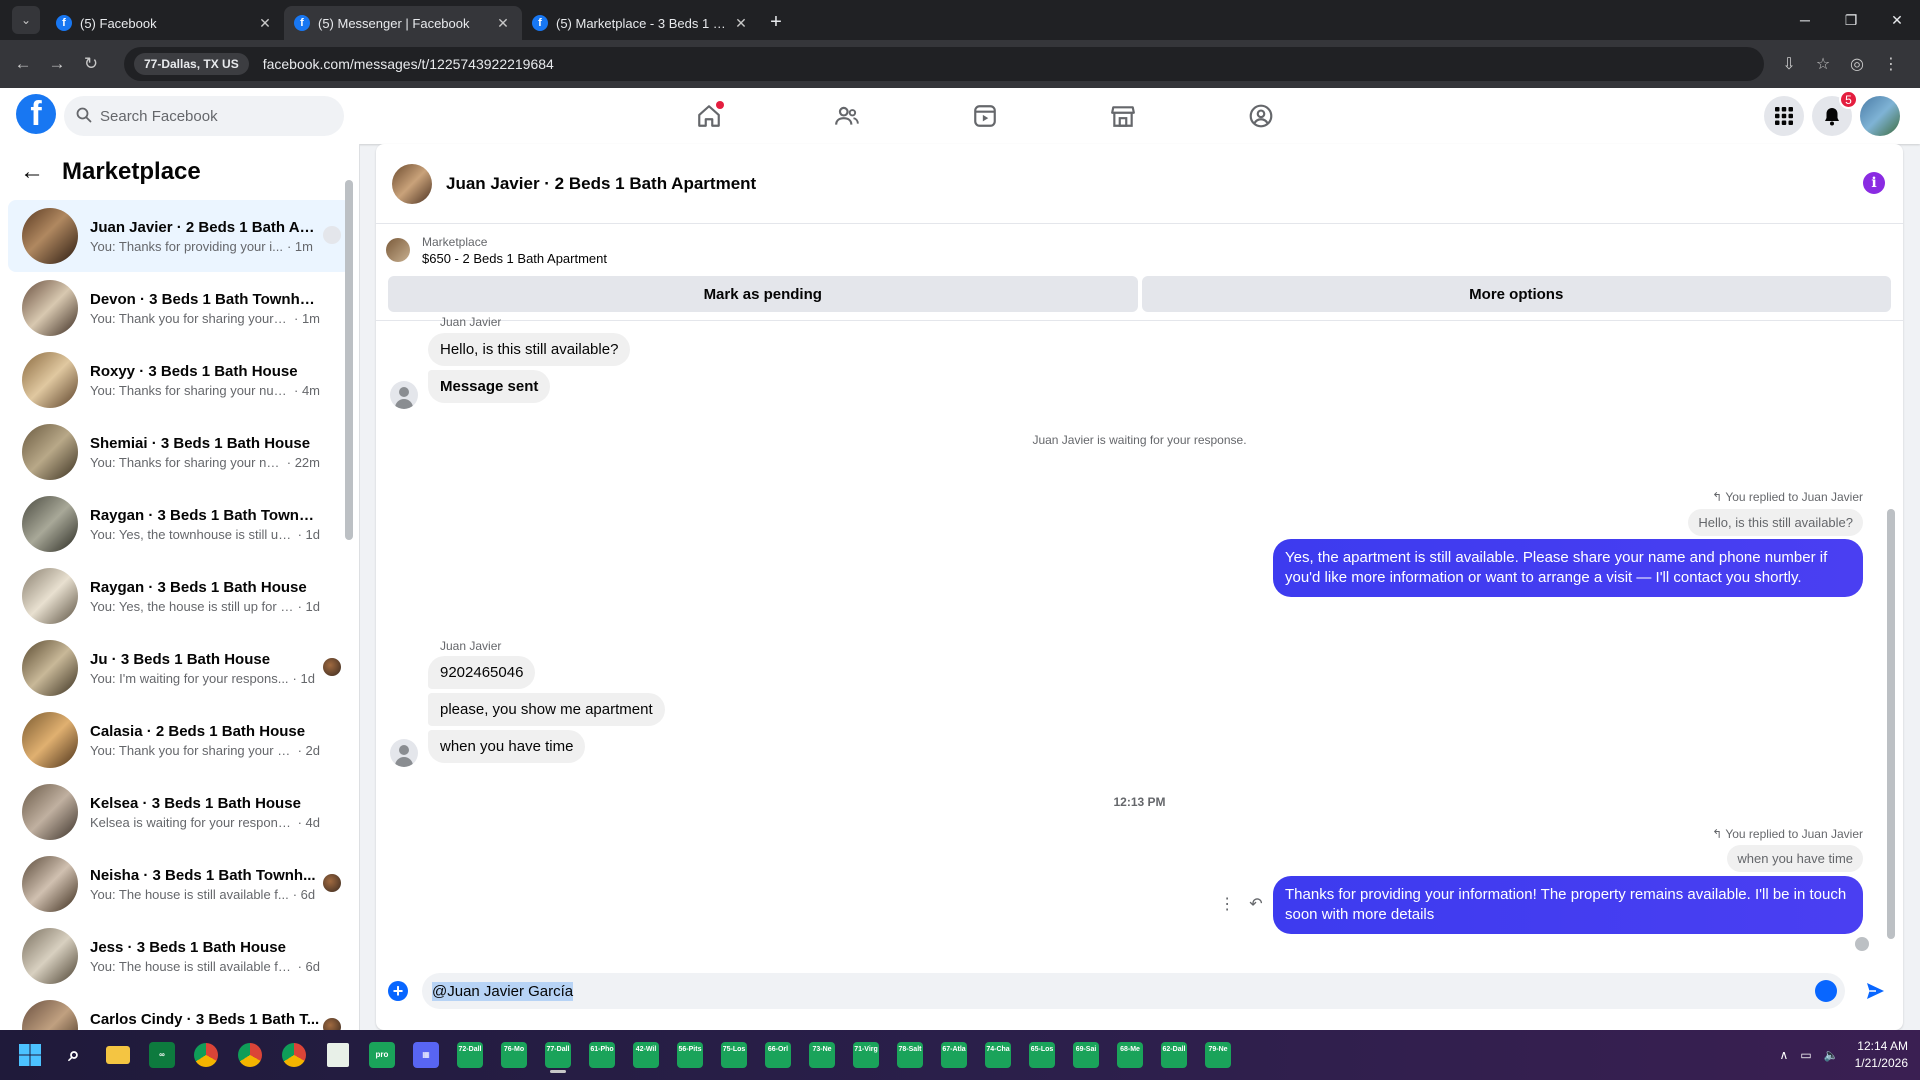 The width and height of the screenshot is (1920, 1080). Describe the element at coordinates (1775, 522) in the screenshot. I see `quoted-message: Hello, is this still available?` at that location.